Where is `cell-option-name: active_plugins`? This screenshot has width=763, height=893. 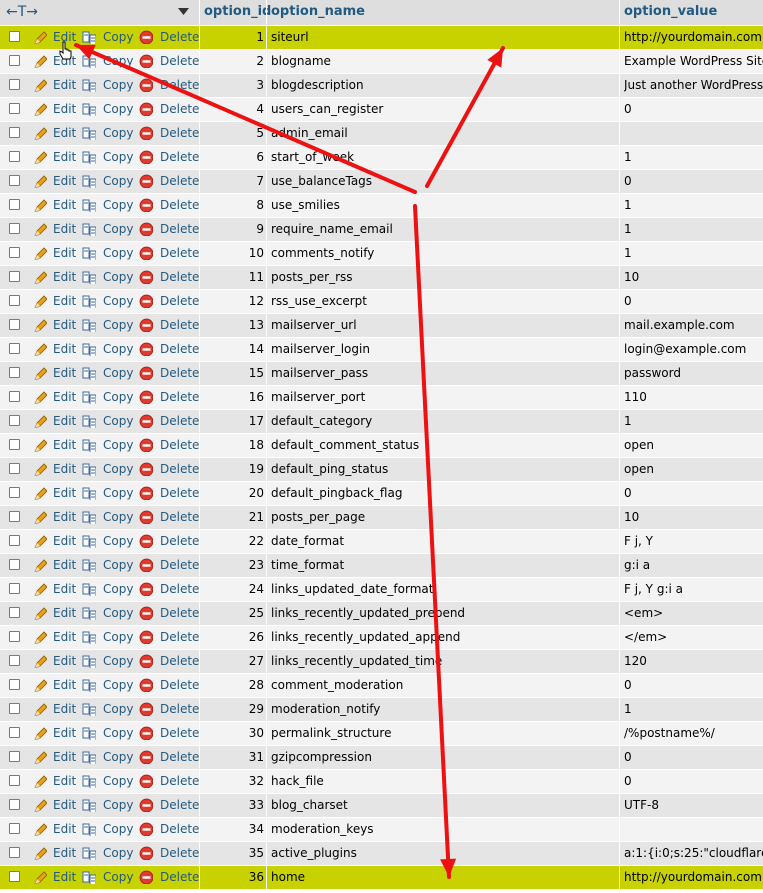 cell-option-name: active_plugins is located at coordinates (314, 853).